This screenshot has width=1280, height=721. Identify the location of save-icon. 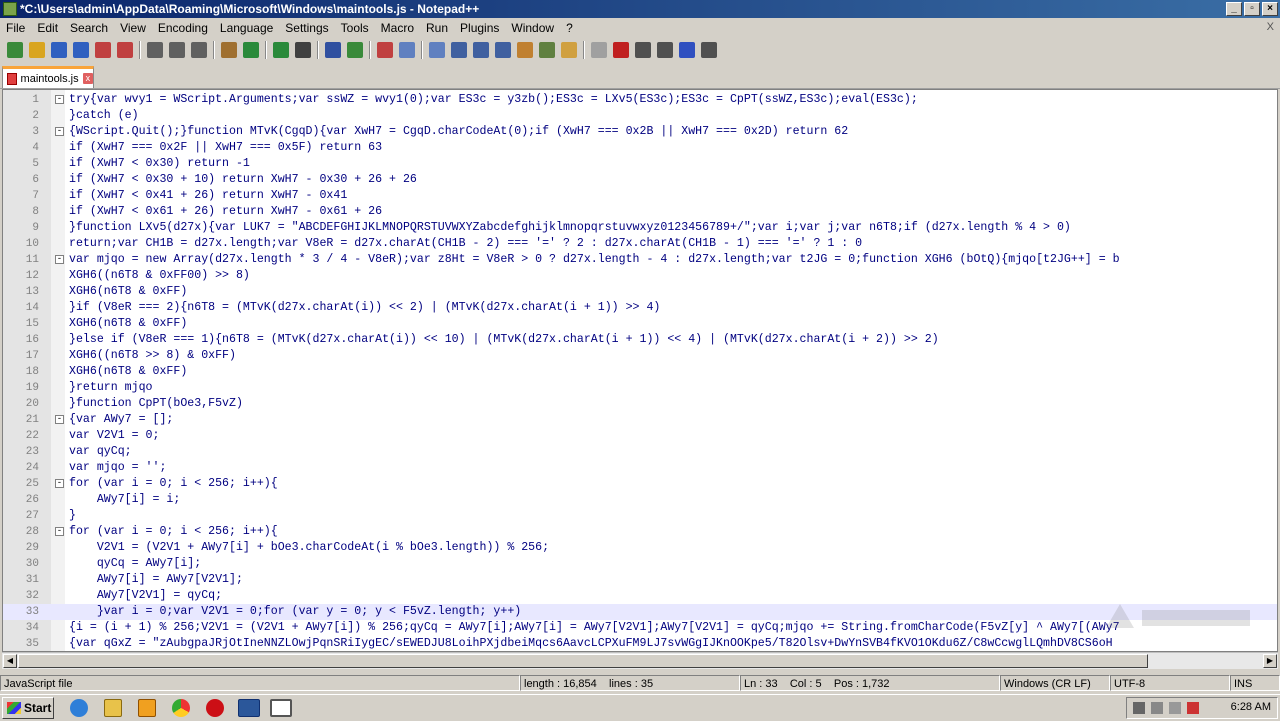
(59, 50).